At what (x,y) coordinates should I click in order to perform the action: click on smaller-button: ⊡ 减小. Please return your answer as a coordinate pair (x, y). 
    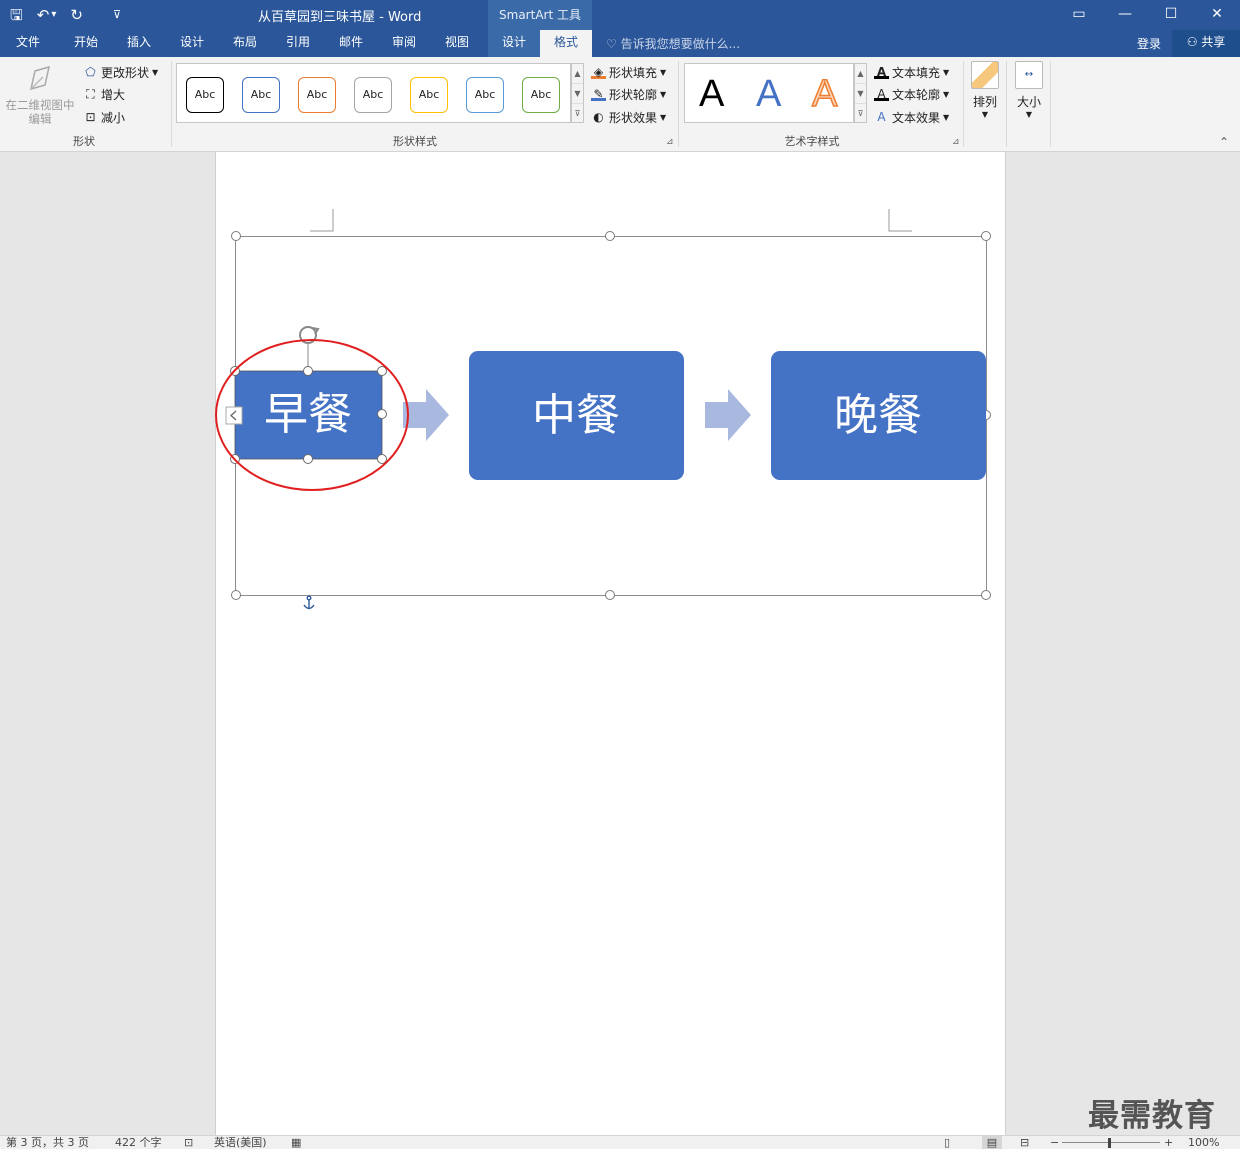
    Looking at the image, I should click on (104, 117).